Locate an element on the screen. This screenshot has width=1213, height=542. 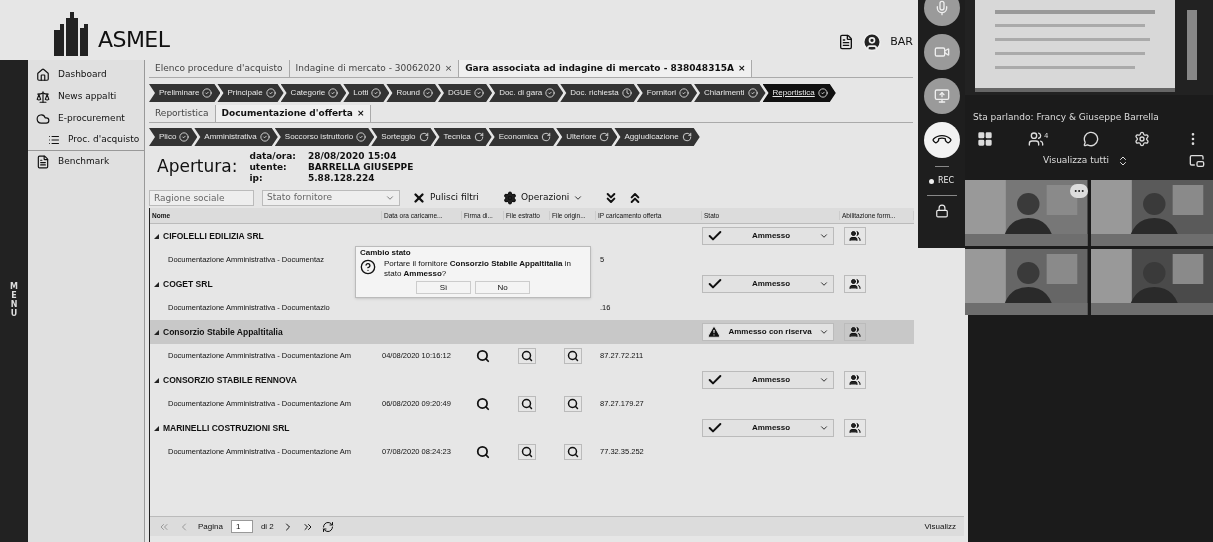
step-tab: Soccorso istruttorio is located at coordinates (324, 137).